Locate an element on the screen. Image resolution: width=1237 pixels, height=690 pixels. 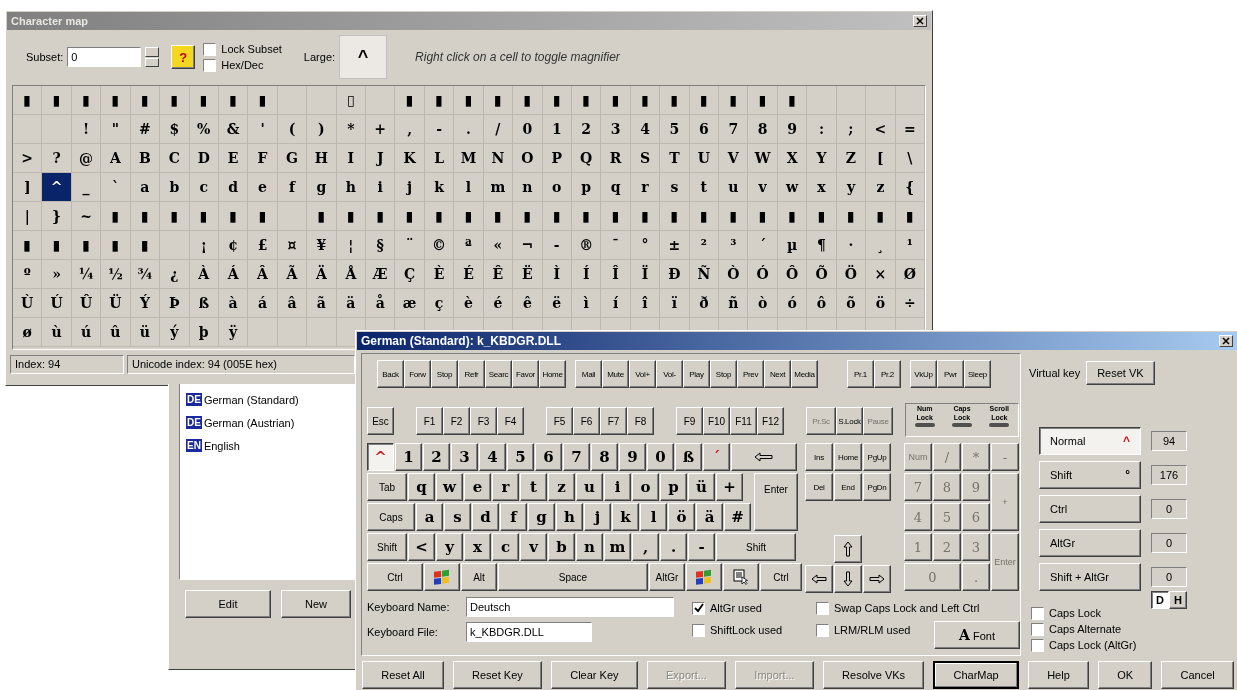
char-cell: é is located at coordinates (498, 303).